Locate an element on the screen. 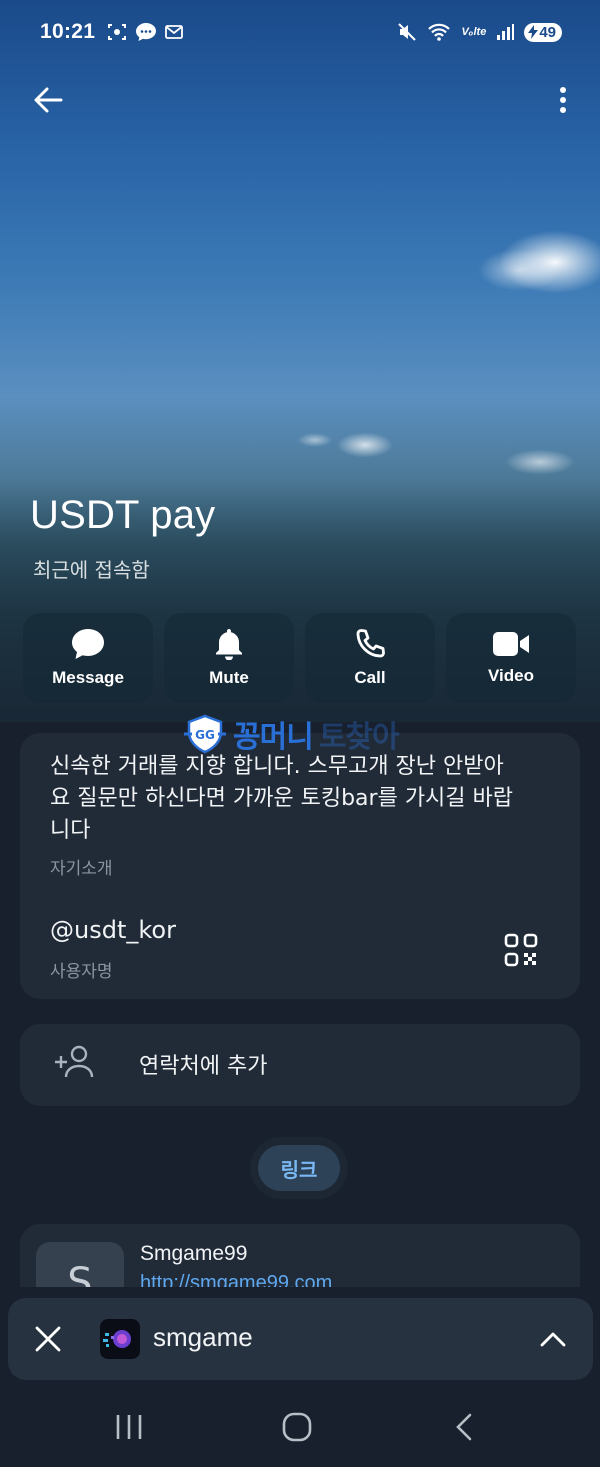  message-icon is located at coordinates (88, 644).